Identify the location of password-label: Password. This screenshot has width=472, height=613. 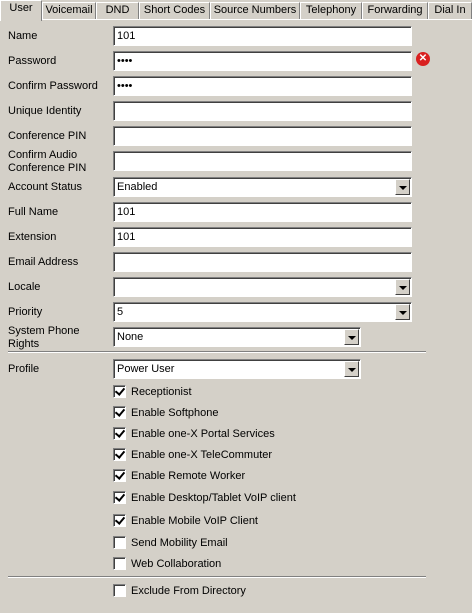
(32, 61).